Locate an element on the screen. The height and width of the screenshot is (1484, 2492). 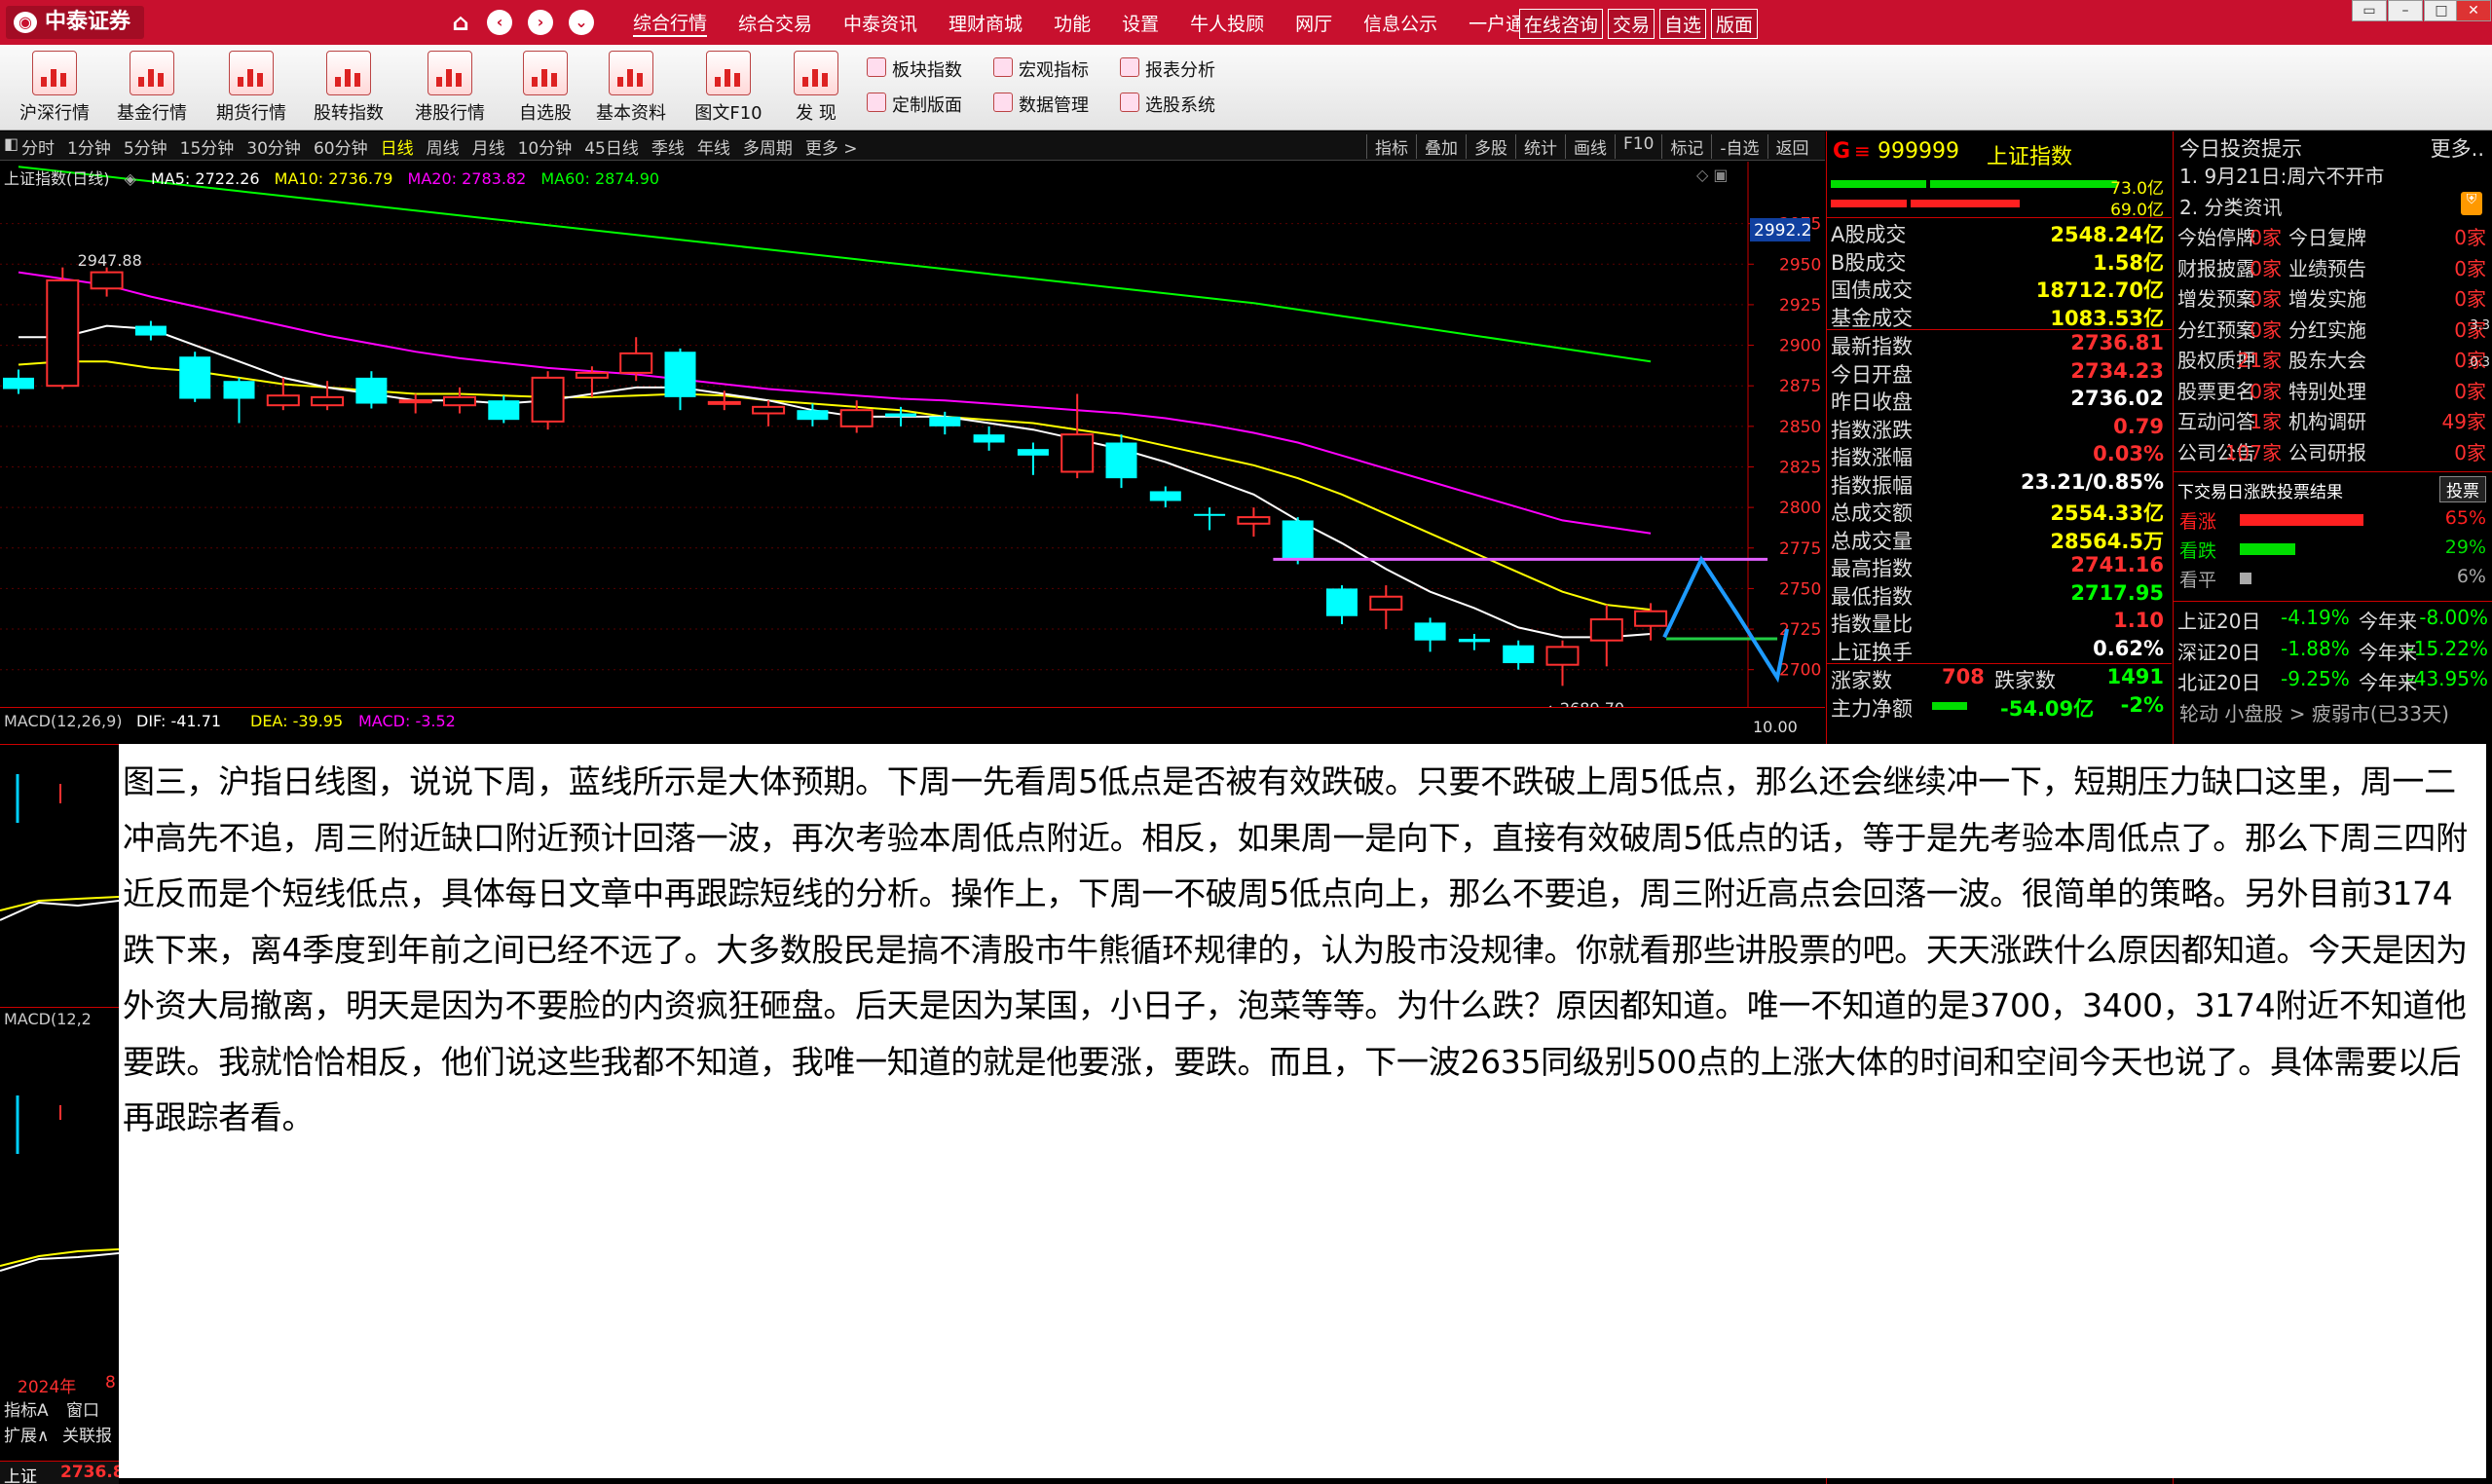
menu-item: 牛人投顾 is located at coordinates (1227, 23).